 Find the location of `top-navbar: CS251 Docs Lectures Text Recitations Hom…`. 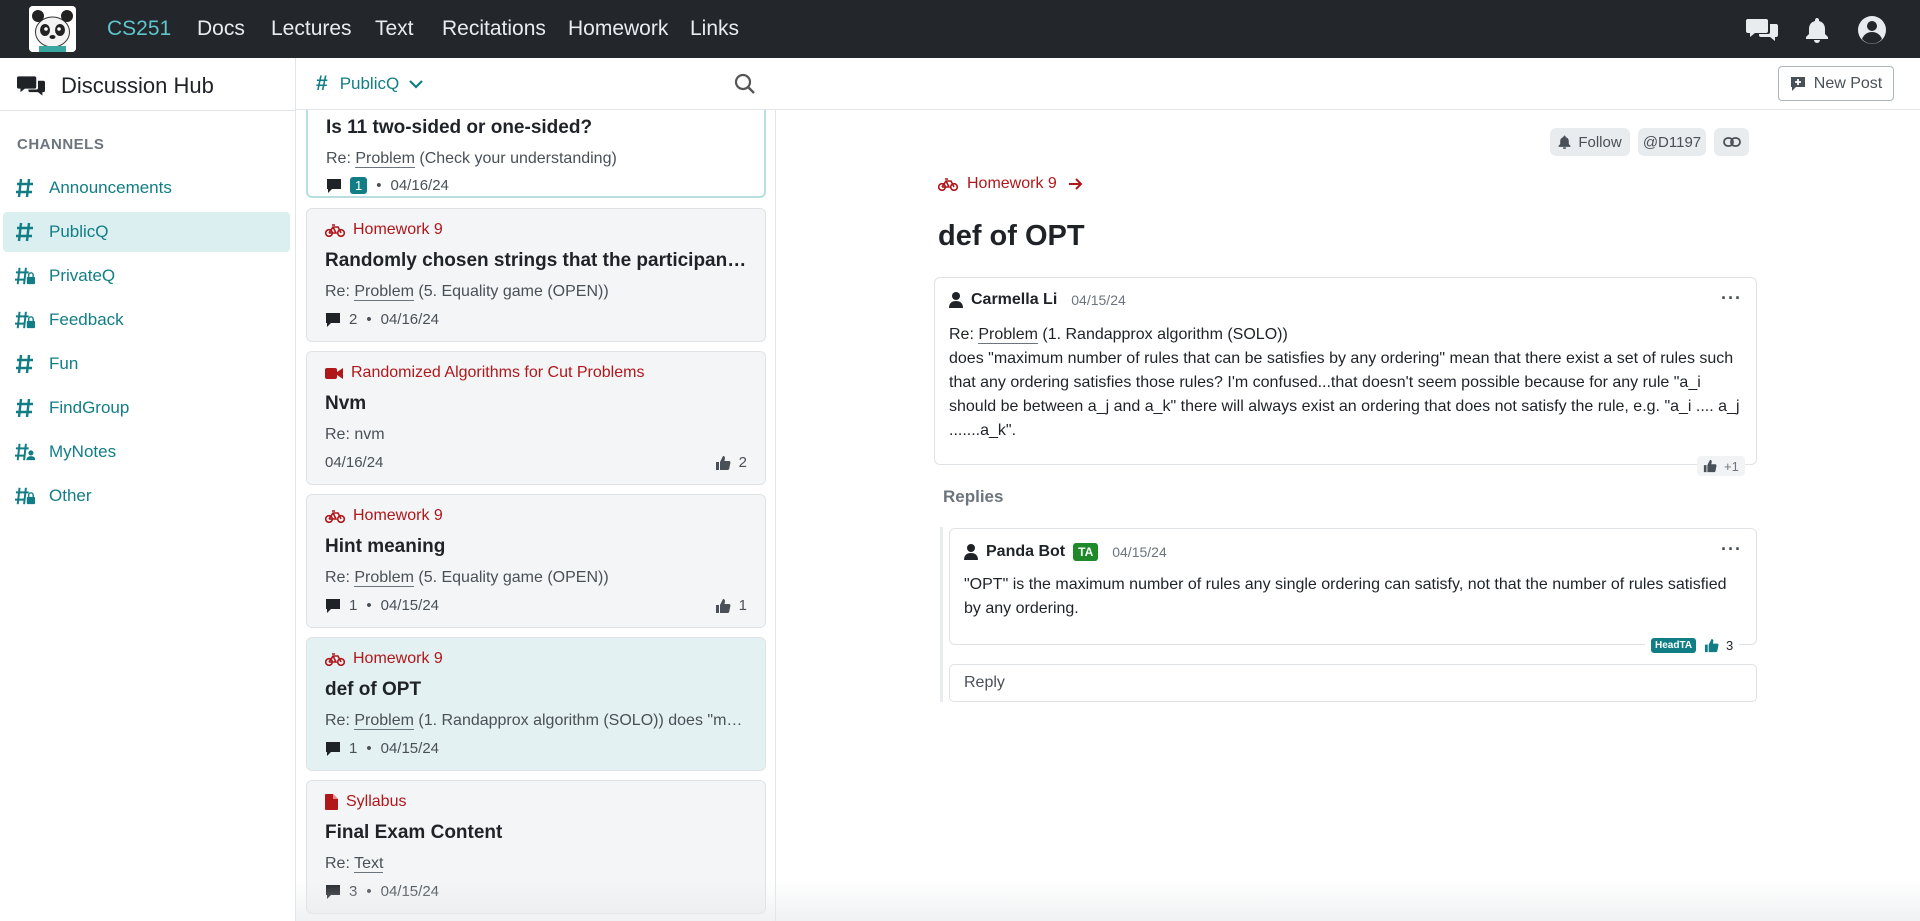

top-navbar: CS251 Docs Lectures Text Recitations Hom… is located at coordinates (960, 29).